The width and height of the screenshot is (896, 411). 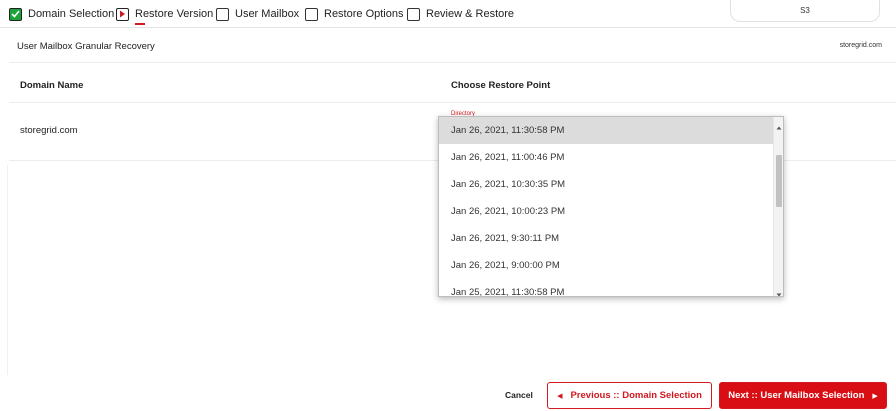 What do you see at coordinates (52, 85) in the screenshot?
I see `column-header-domain: Domain Name` at bounding box center [52, 85].